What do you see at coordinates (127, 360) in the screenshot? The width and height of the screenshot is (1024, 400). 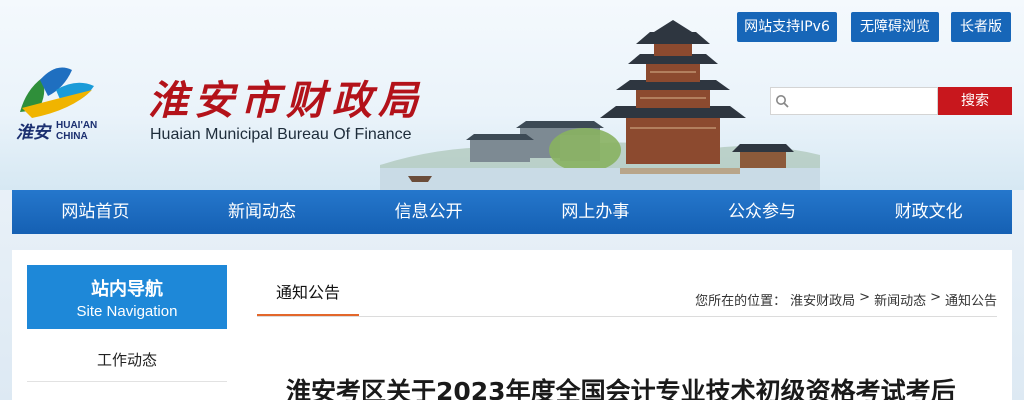 I see `sidebar-item-work-news: 工作动态` at bounding box center [127, 360].